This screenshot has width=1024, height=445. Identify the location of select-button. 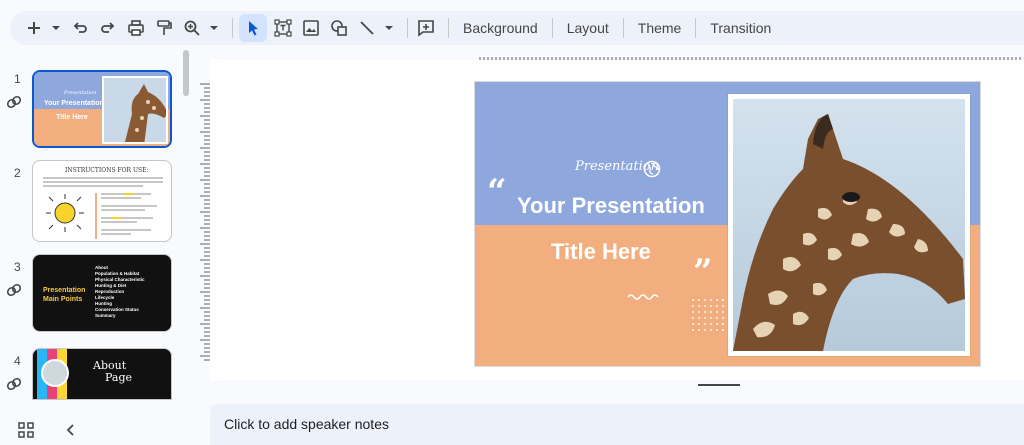
(253, 28).